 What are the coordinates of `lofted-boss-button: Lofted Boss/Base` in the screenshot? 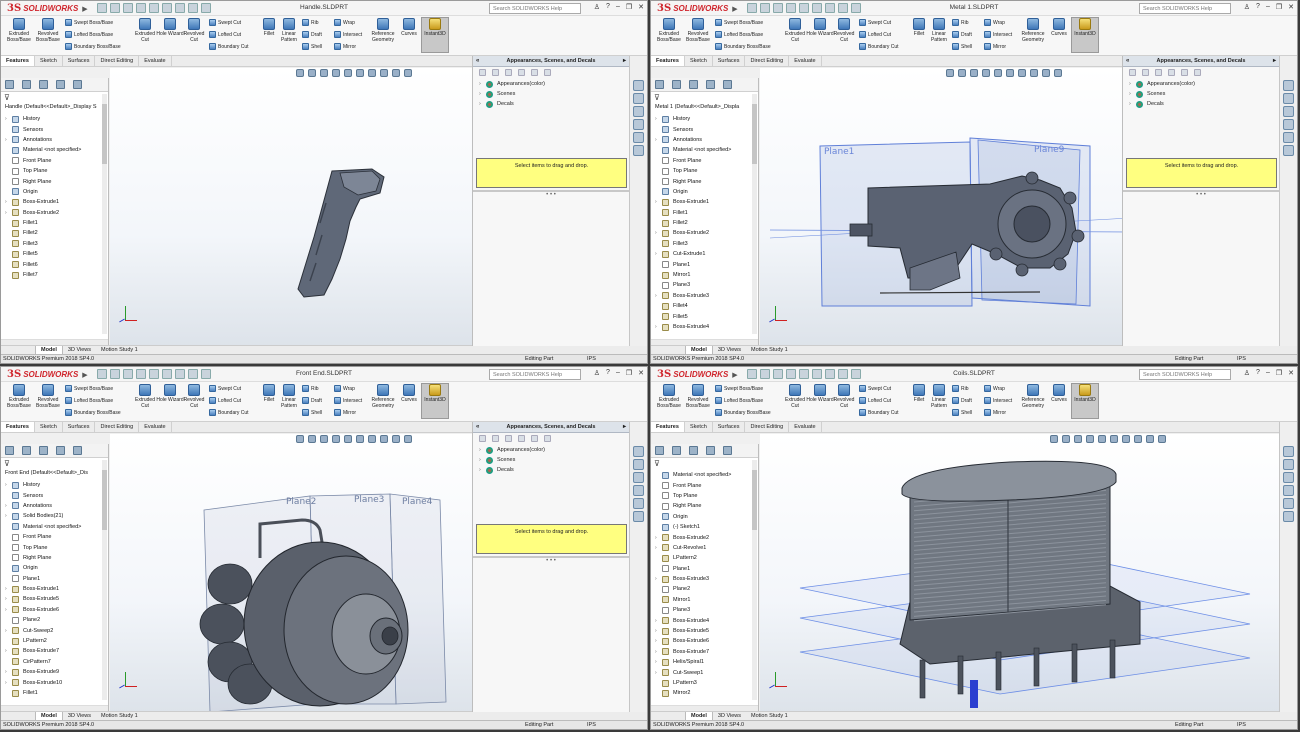 It's located at (89, 34).